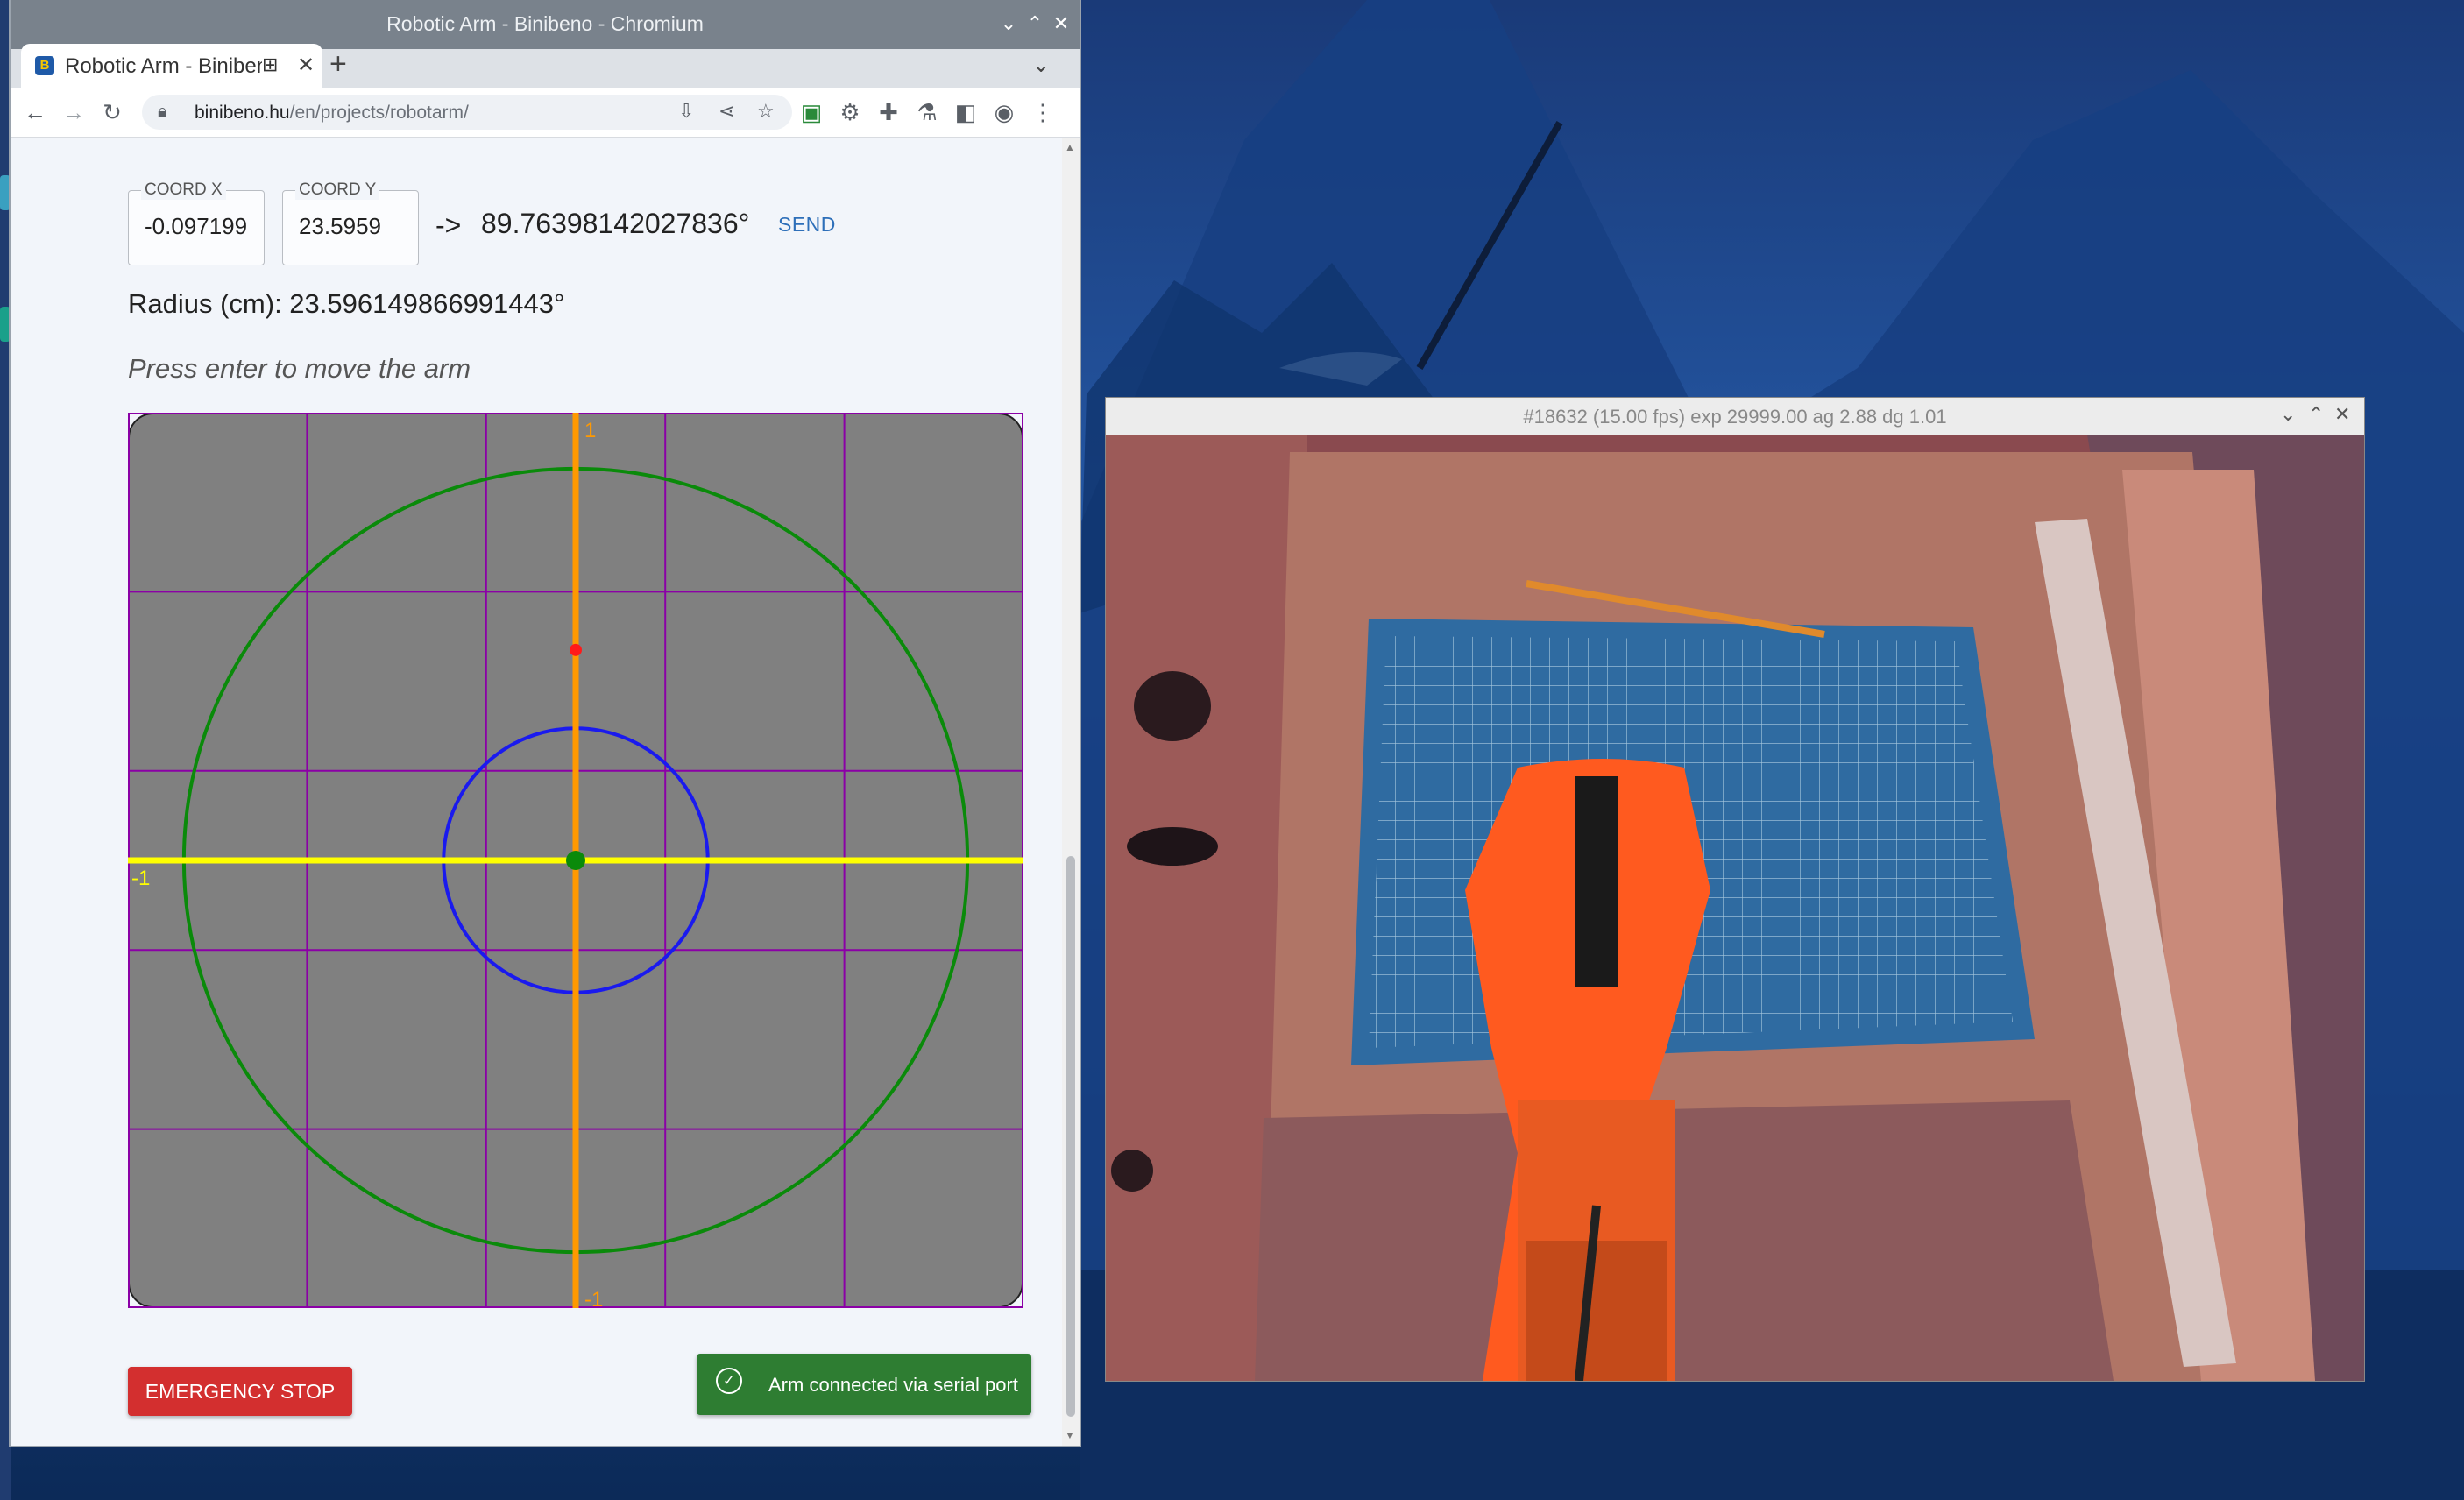  I want to click on profile-avatar-icon: ◉, so click(1004, 112).